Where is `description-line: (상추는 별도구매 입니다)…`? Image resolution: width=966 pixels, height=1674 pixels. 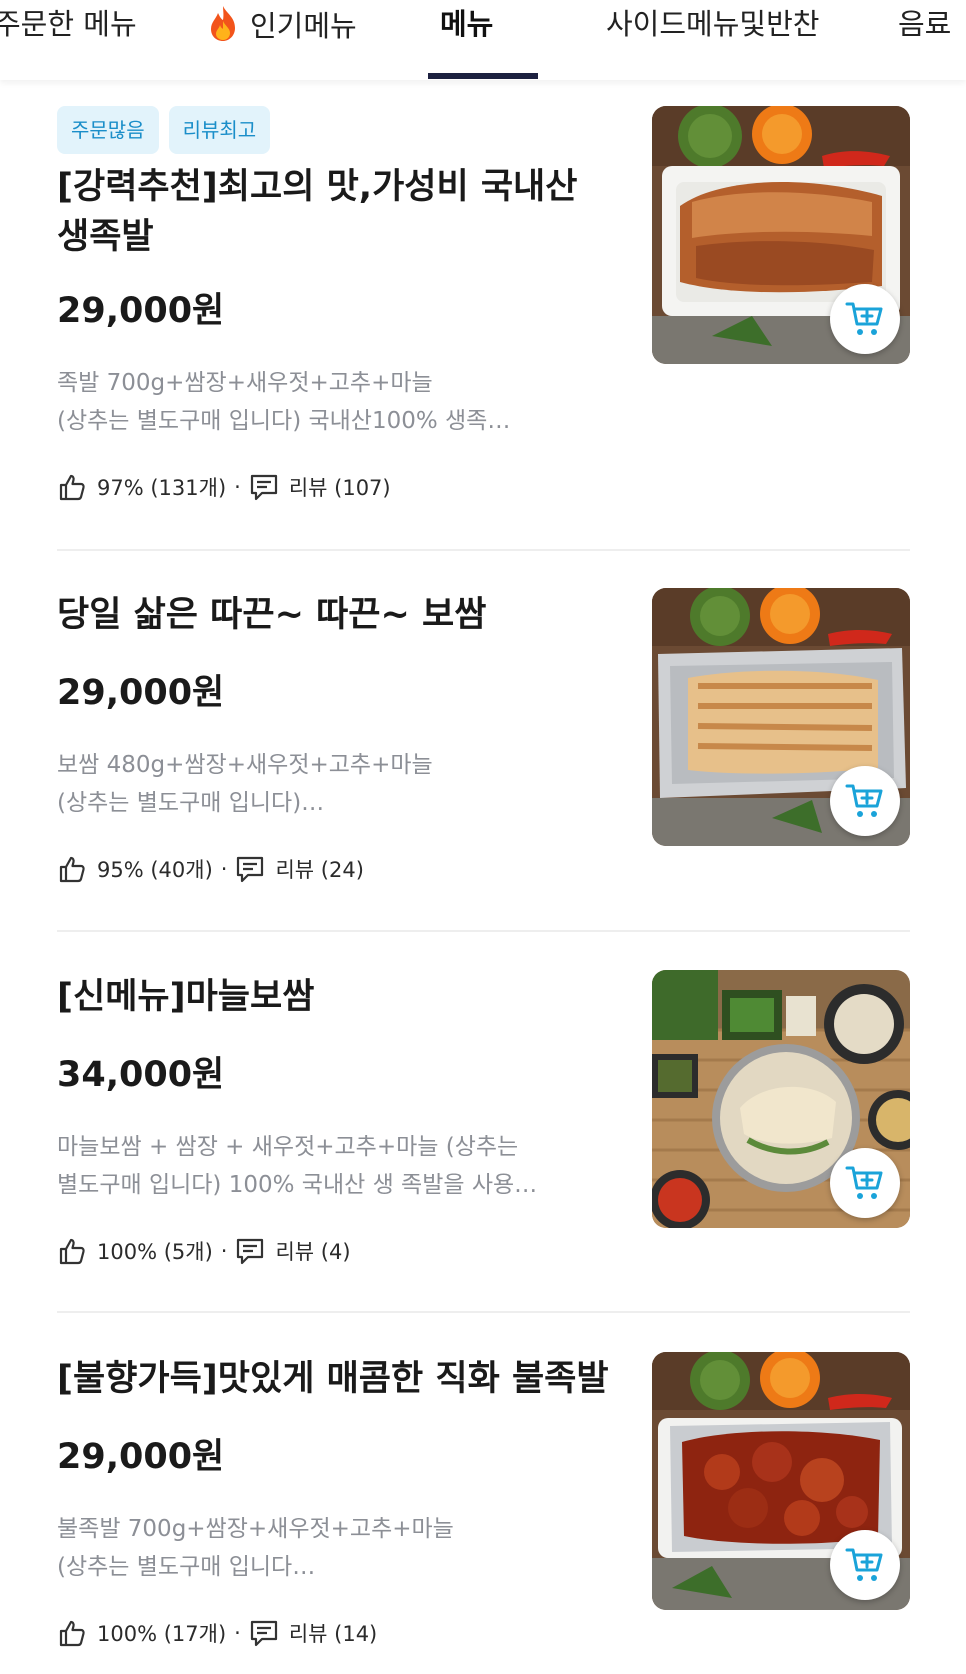 description-line: (상추는 별도구매 입니다)… is located at coordinates (191, 803).